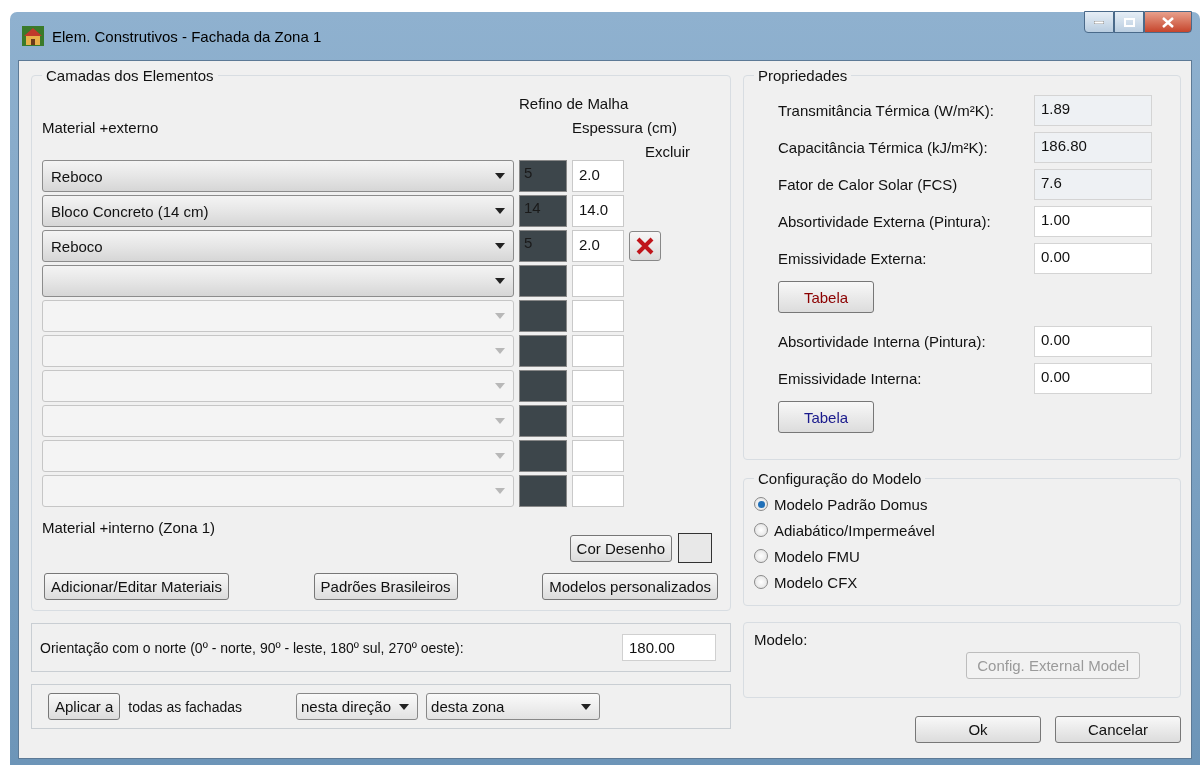 The width and height of the screenshot is (1204, 769). What do you see at coordinates (136, 586) in the screenshot?
I see `action-button: Adicionar/Editar Materiais` at bounding box center [136, 586].